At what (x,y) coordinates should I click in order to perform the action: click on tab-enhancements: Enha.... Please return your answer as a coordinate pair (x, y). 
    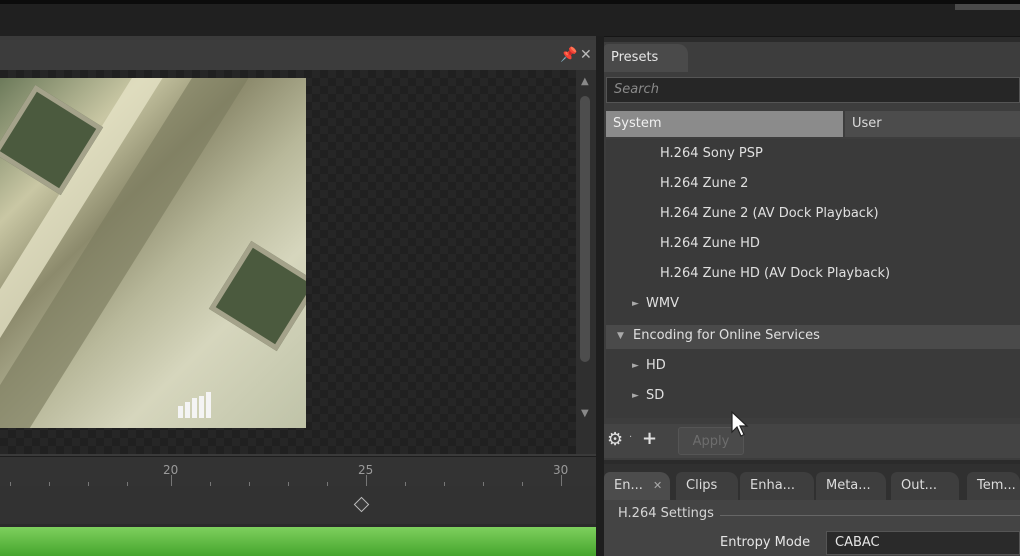
    Looking at the image, I should click on (777, 486).